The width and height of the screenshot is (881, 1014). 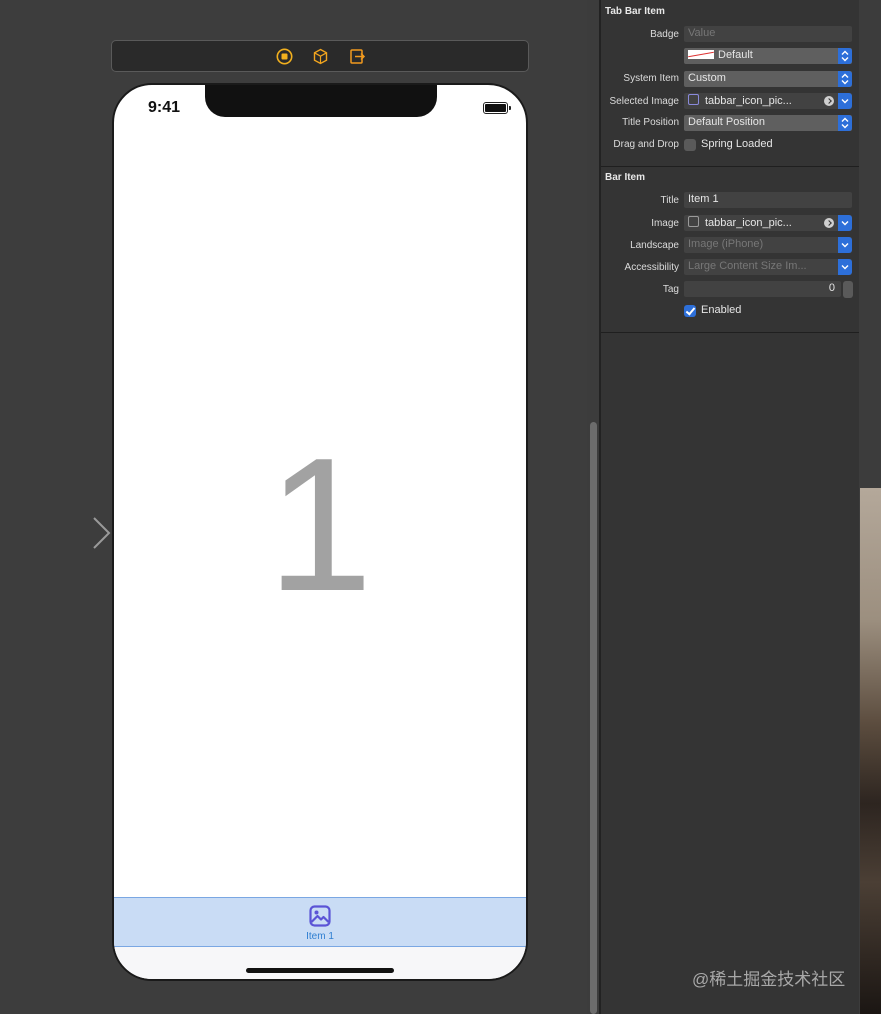 What do you see at coordinates (644, 101) in the screenshot?
I see `selected-image-label: Selected Image` at bounding box center [644, 101].